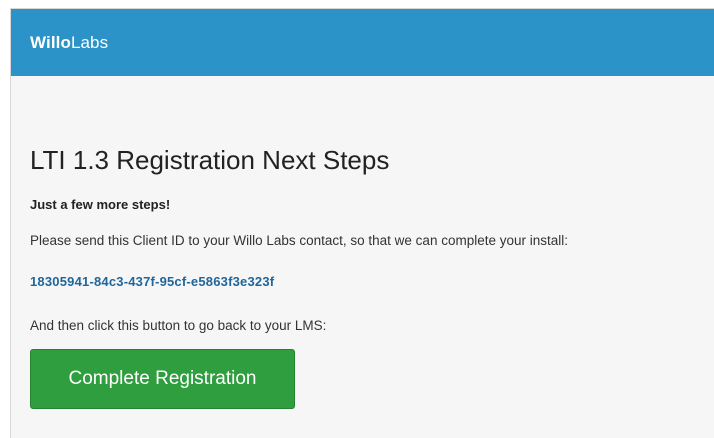 The image size is (714, 438). I want to click on brand-logo: WilloLabs, so click(69, 43).